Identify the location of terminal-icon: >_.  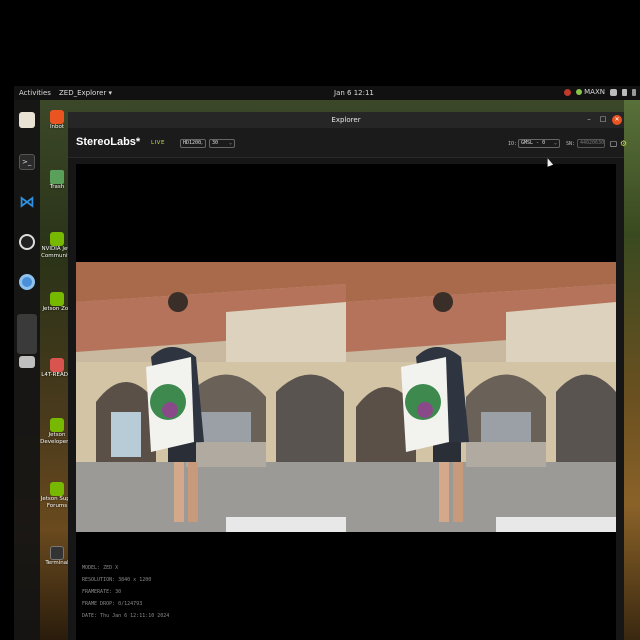
(27, 162).